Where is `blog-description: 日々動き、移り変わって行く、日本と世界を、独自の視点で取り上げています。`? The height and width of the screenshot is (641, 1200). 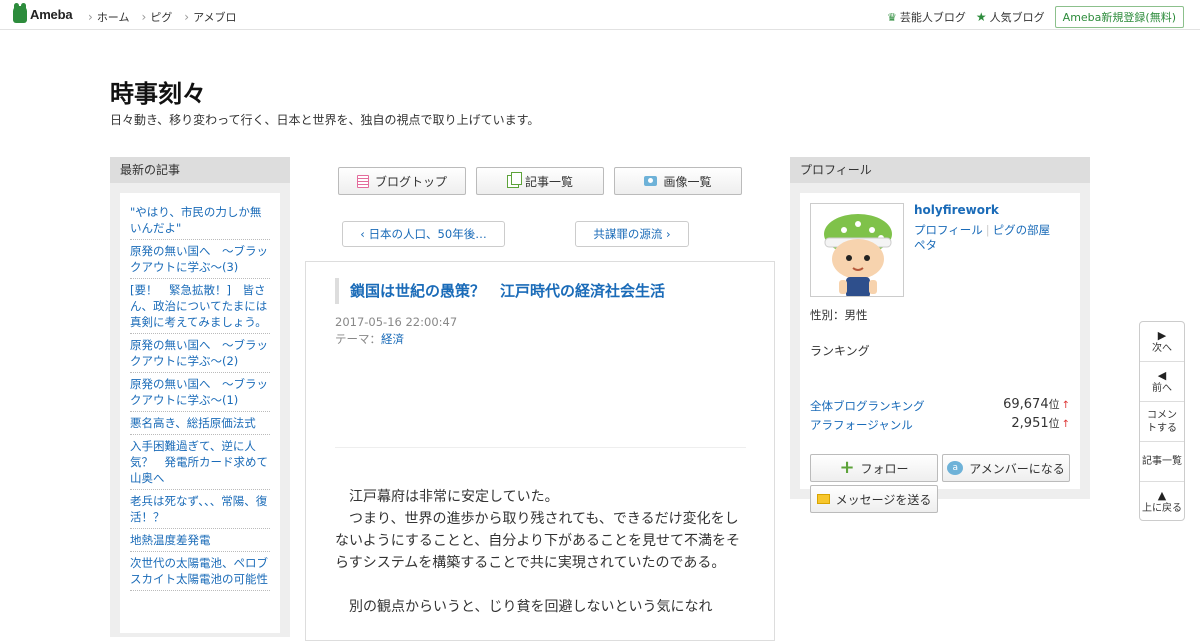
blog-description: 日々動き、移り変わって行く、日本と世界を、独自の視点で取り上げています。 is located at coordinates (325, 120).